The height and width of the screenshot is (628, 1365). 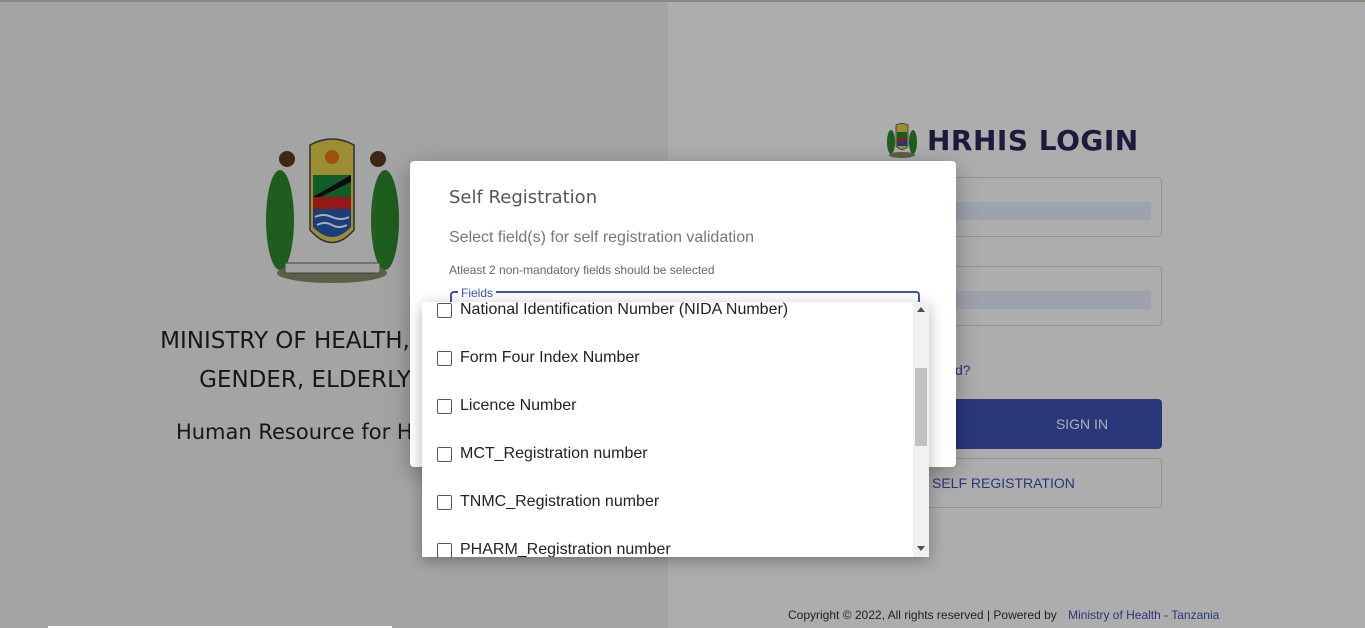 I want to click on dialog-title: Self Registration, so click(x=523, y=197).